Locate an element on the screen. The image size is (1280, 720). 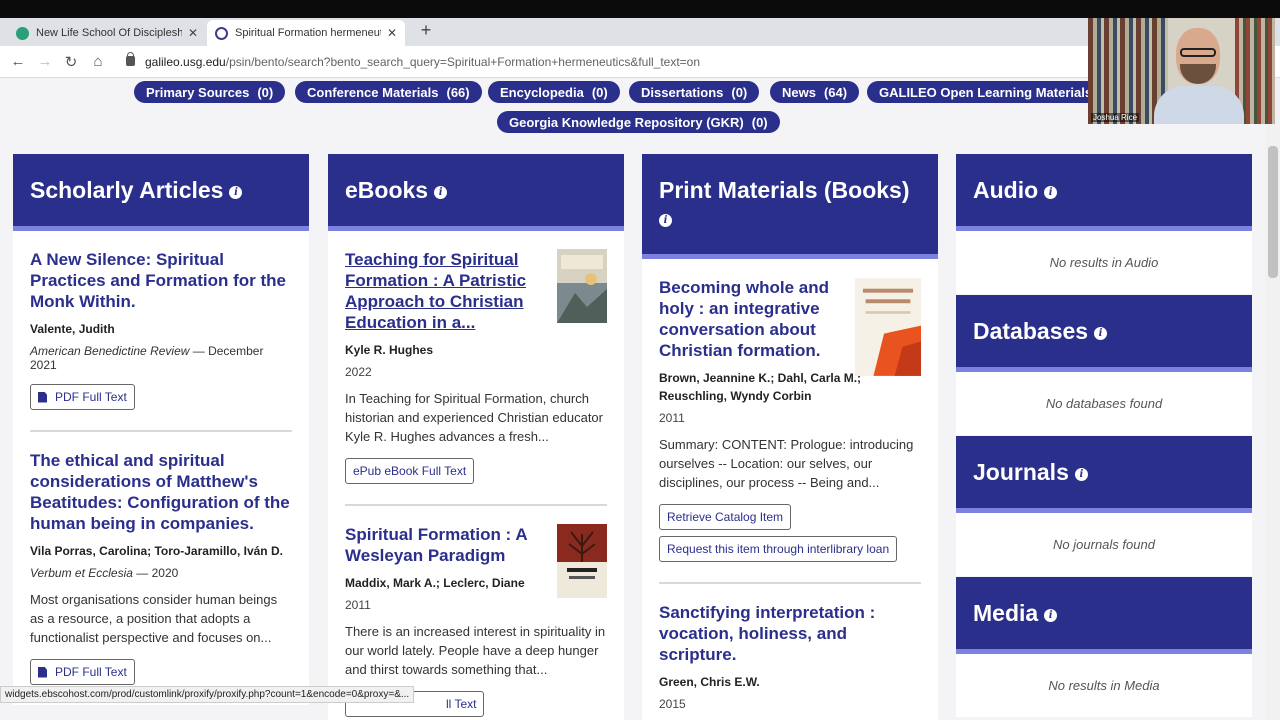
result-author: Kyle R. Hughes is located at coordinates (389, 350).